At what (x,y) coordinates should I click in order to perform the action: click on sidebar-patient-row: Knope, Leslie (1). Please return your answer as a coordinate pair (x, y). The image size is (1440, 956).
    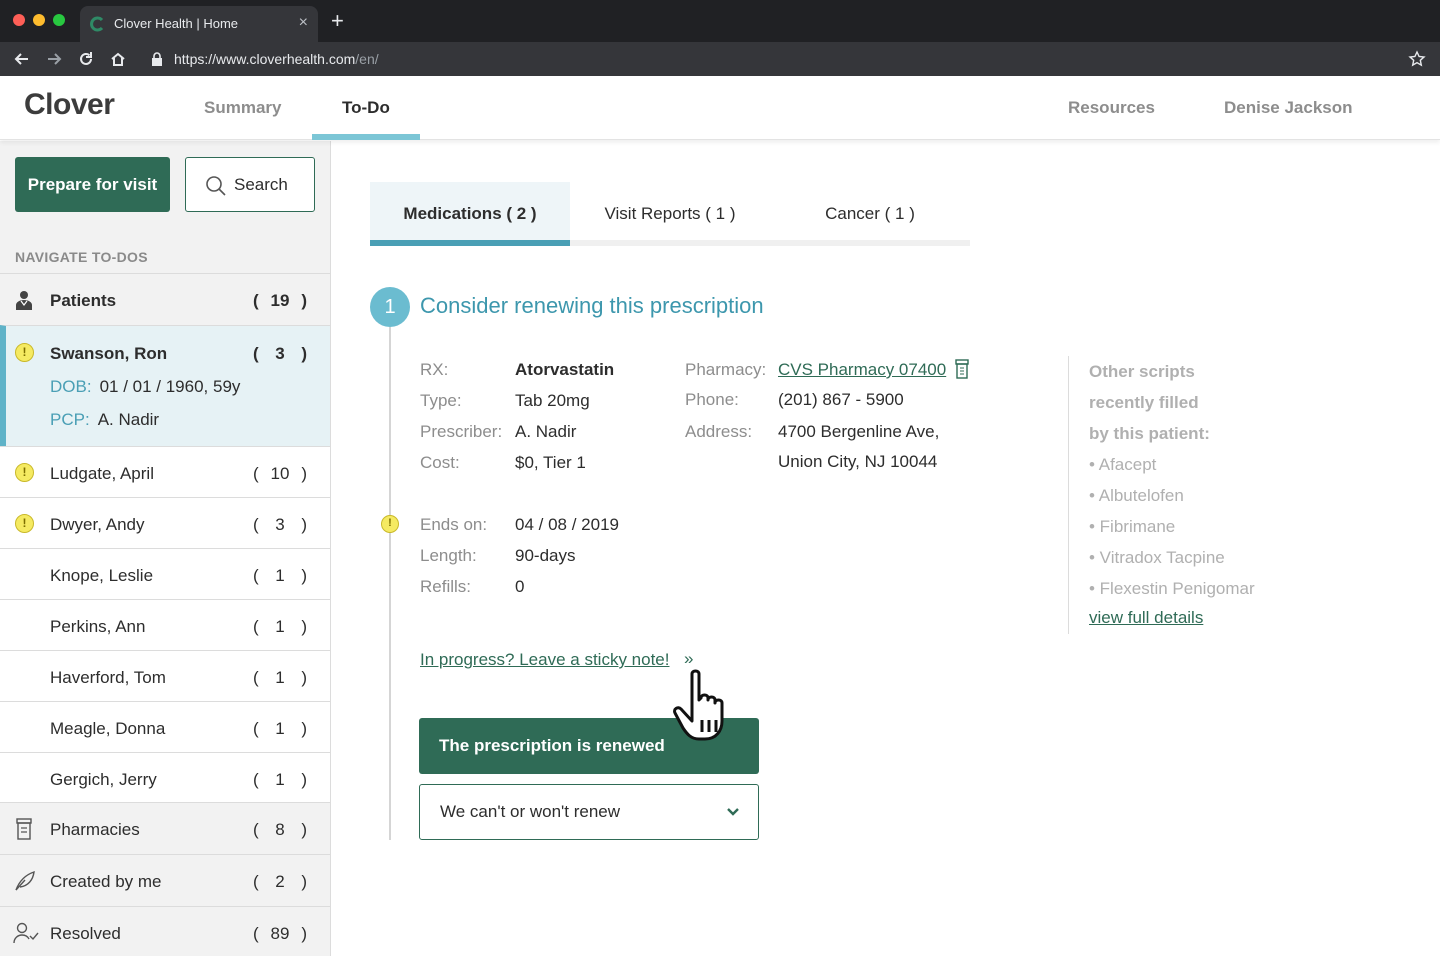
    Looking at the image, I should click on (165, 573).